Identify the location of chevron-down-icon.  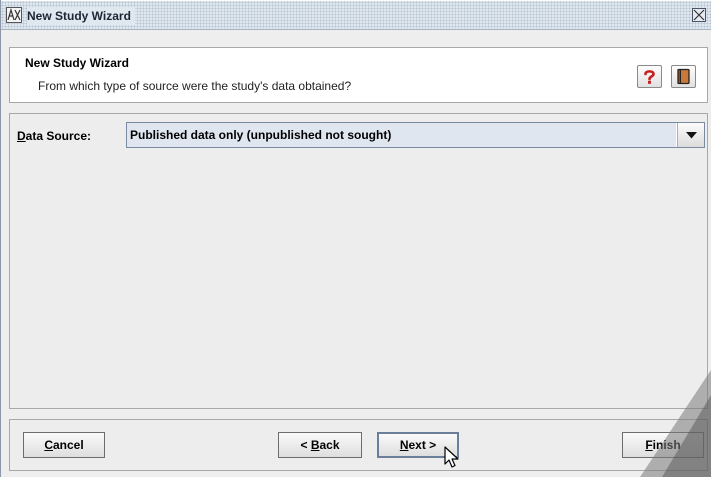
(691, 135).